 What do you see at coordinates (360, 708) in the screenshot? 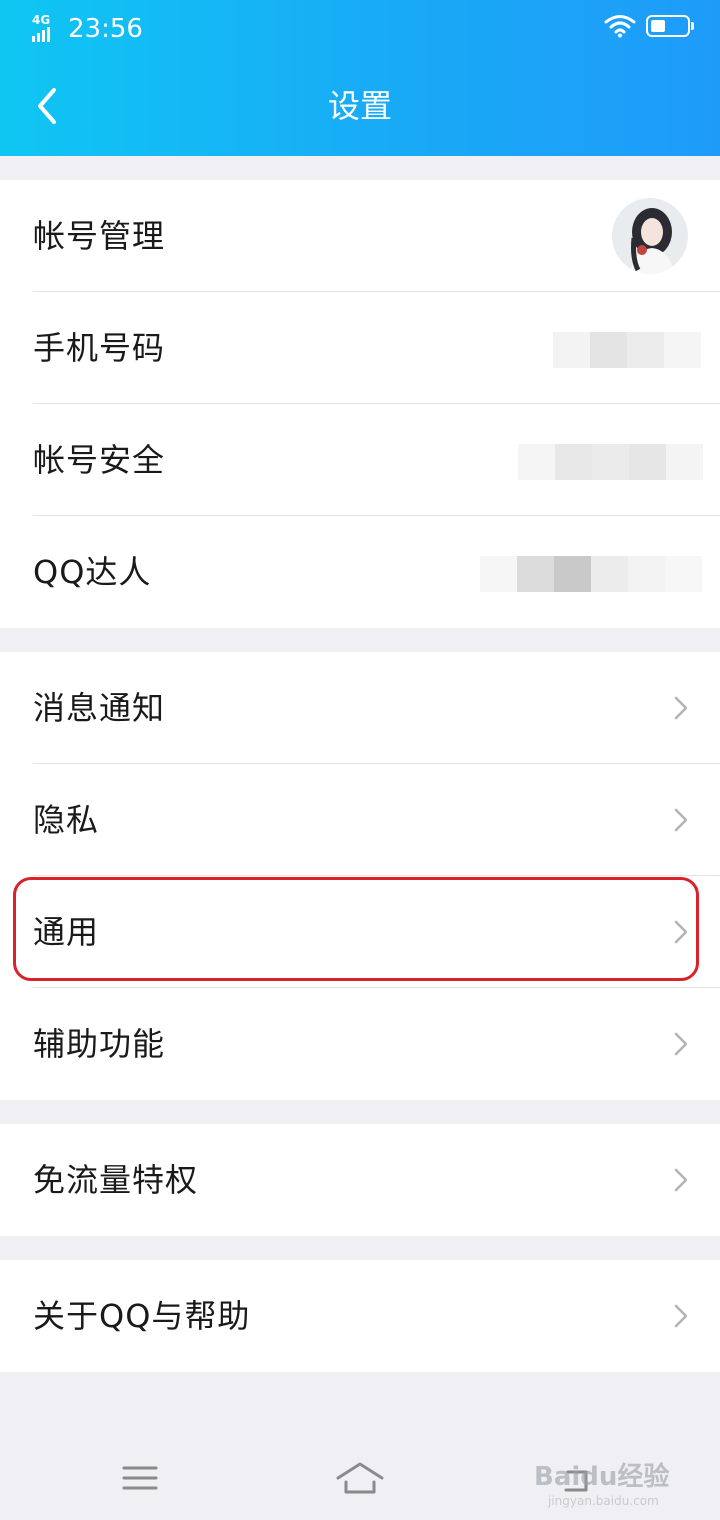
I see `row-notifications: 消息通知` at bounding box center [360, 708].